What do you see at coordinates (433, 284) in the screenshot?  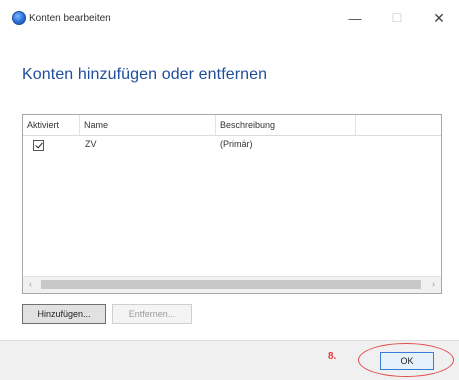 I see `scroll-right-icon: ›` at bounding box center [433, 284].